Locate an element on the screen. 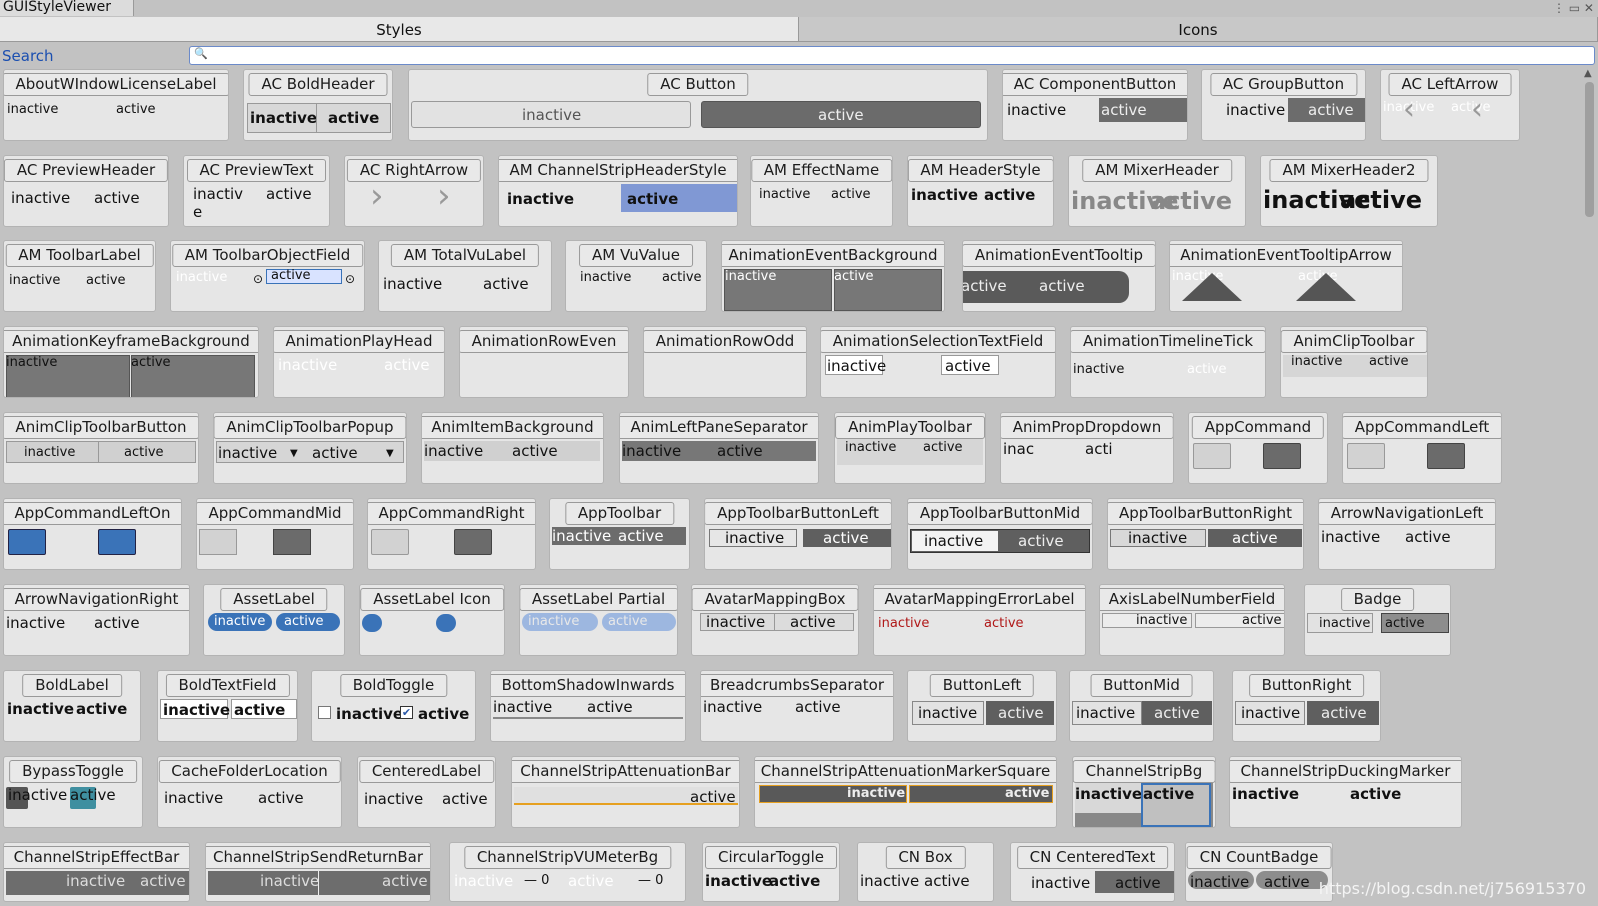 This screenshot has width=1598, height=906. style-name: ButtonLeft is located at coordinates (982, 685).